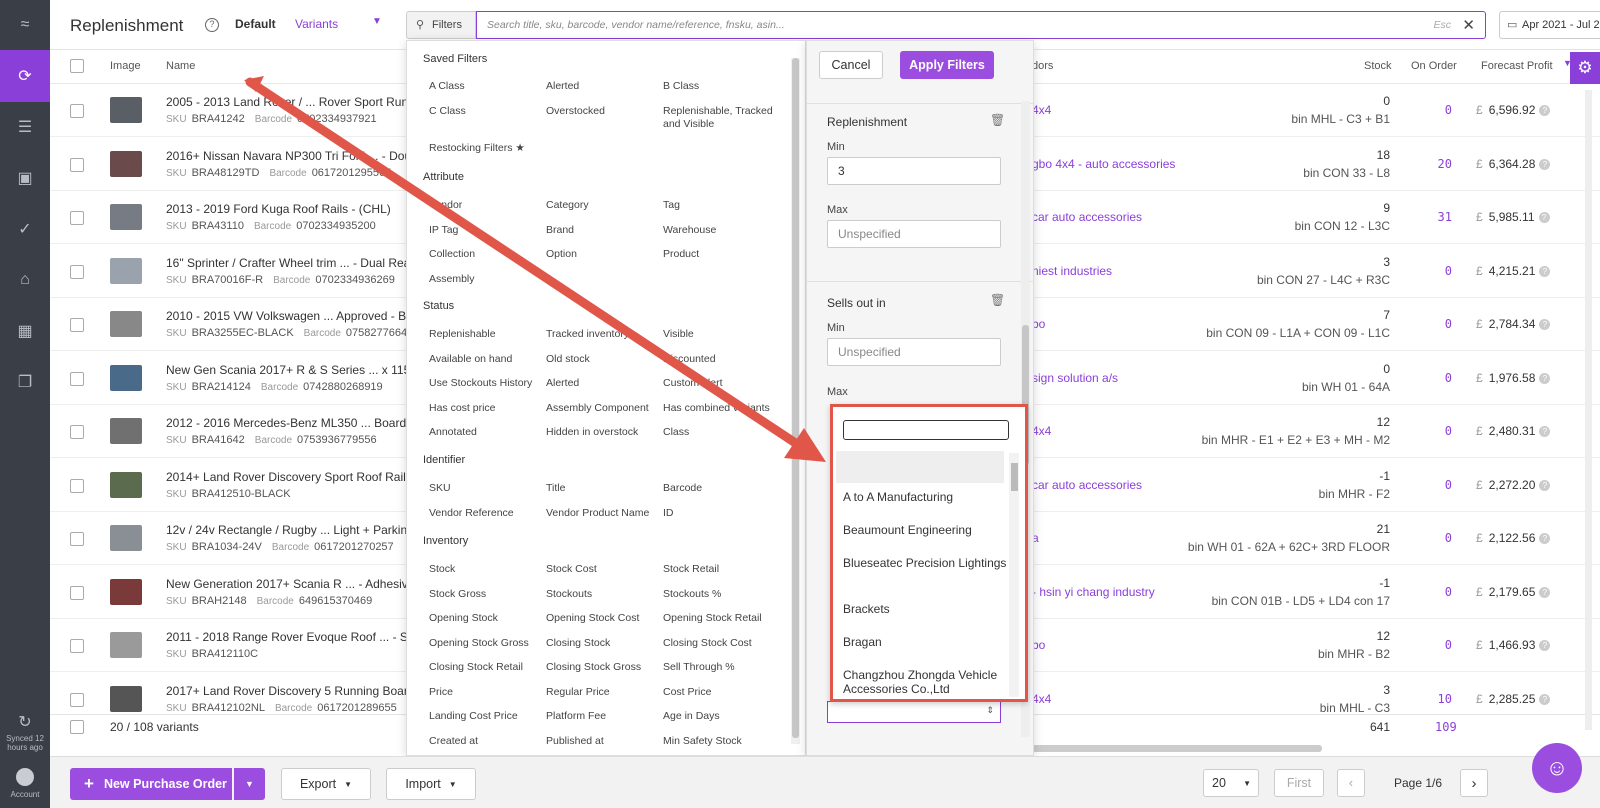  Describe the element at coordinates (795, 398) in the screenshot. I see `filter-panel-scroll-thumb` at that location.